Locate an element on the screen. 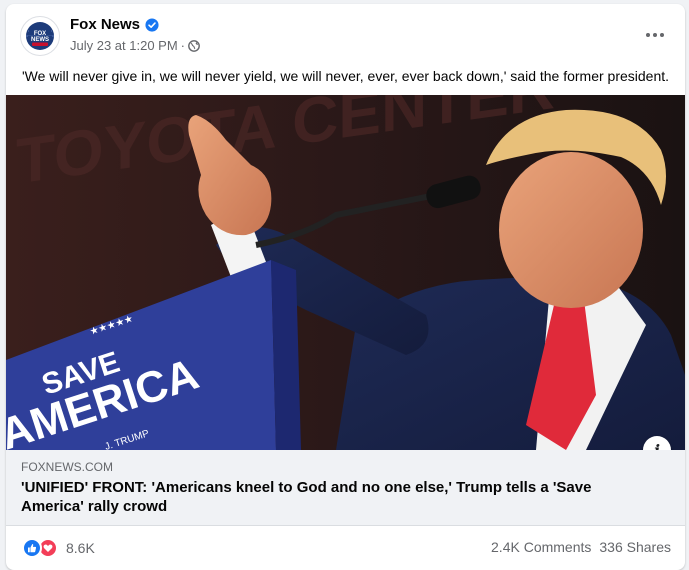 This screenshot has height=570, width=689. fox-news-logo-icon: FOX NEWS is located at coordinates (40, 36).